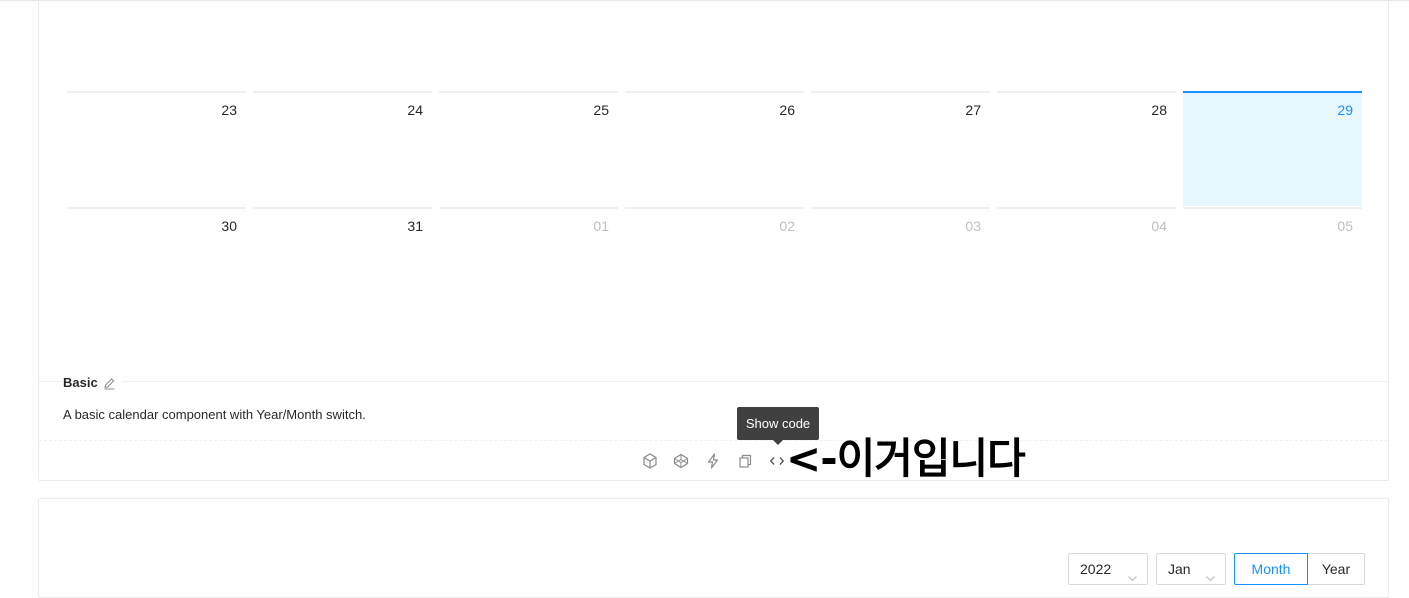 Image resolution: width=1409 pixels, height=598 pixels. Describe the element at coordinates (713, 381) in the screenshot. I see `demo-meta-divider` at that location.